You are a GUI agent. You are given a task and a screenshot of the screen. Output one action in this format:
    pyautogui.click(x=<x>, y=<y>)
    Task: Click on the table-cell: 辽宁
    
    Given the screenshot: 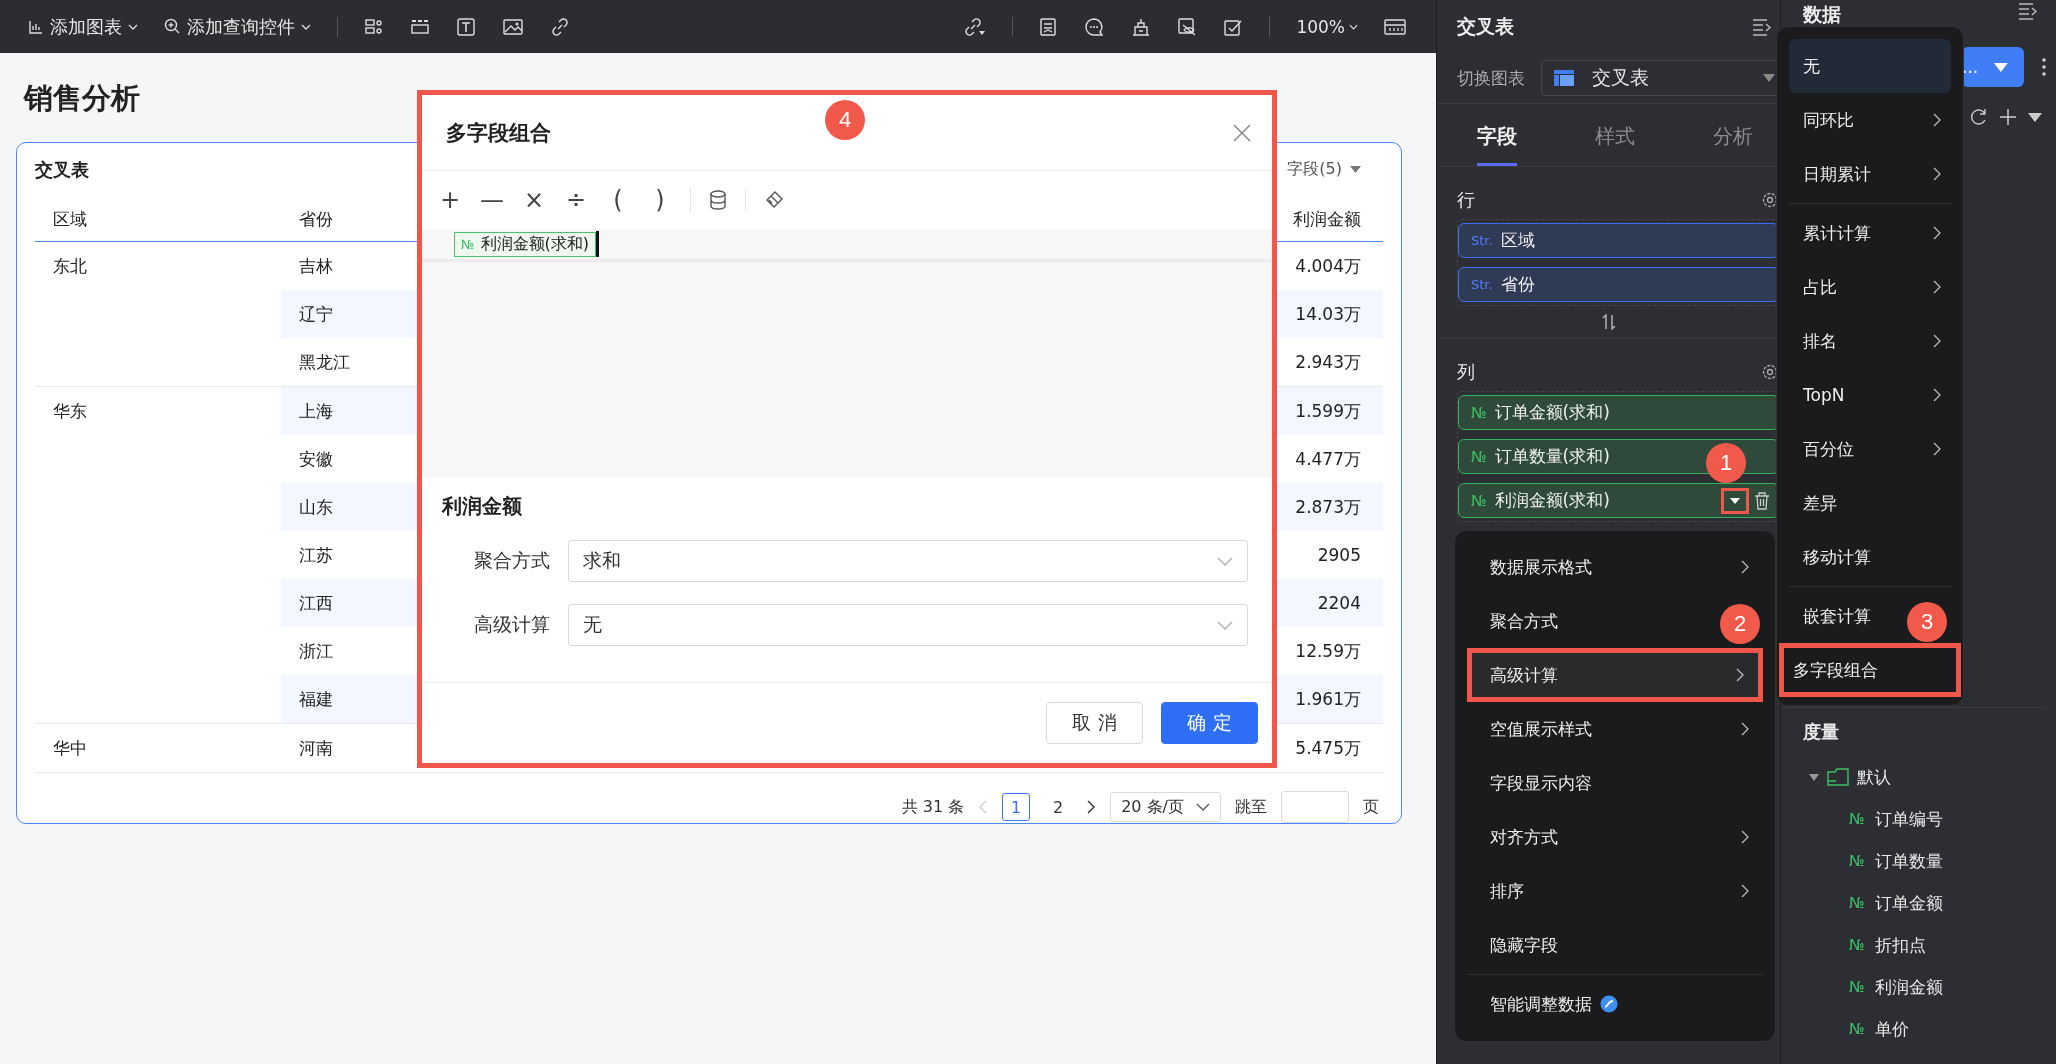 What is the action you would take?
    pyautogui.click(x=316, y=314)
    